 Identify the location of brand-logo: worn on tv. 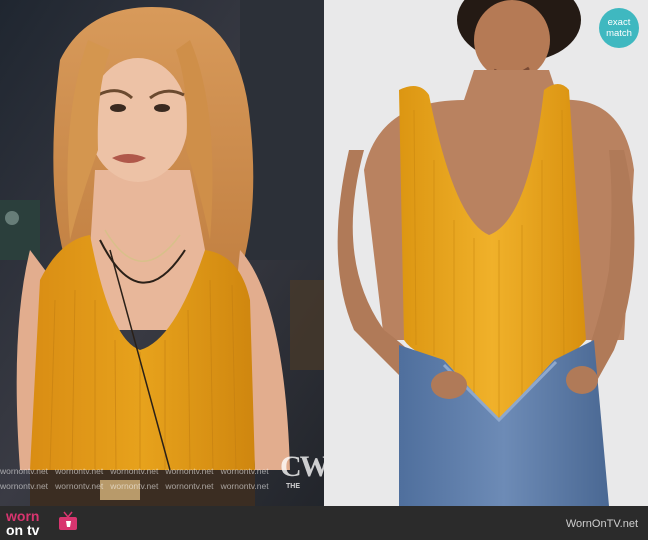
(22, 523).